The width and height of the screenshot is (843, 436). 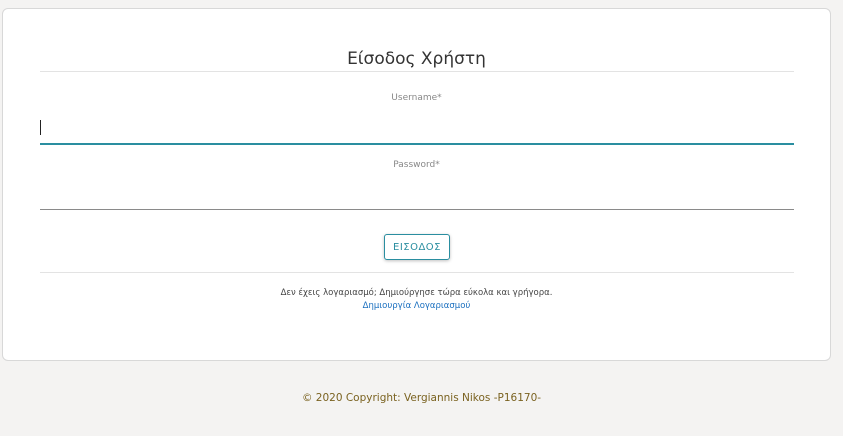 I want to click on title-divider, so click(x=417, y=71).